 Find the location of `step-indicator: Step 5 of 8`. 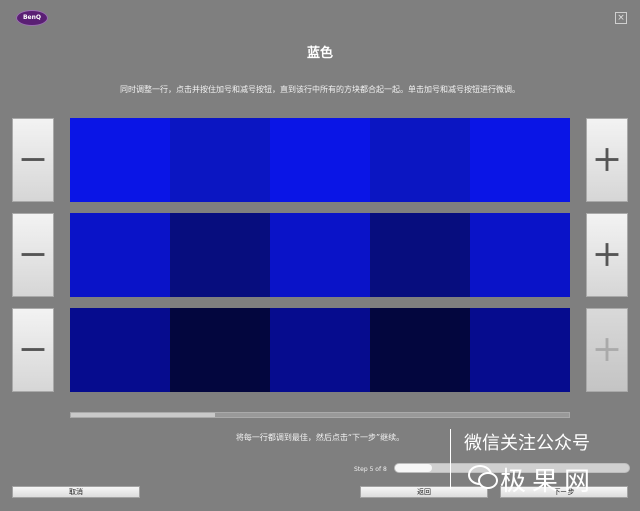

step-indicator: Step 5 of 8 is located at coordinates (370, 469).